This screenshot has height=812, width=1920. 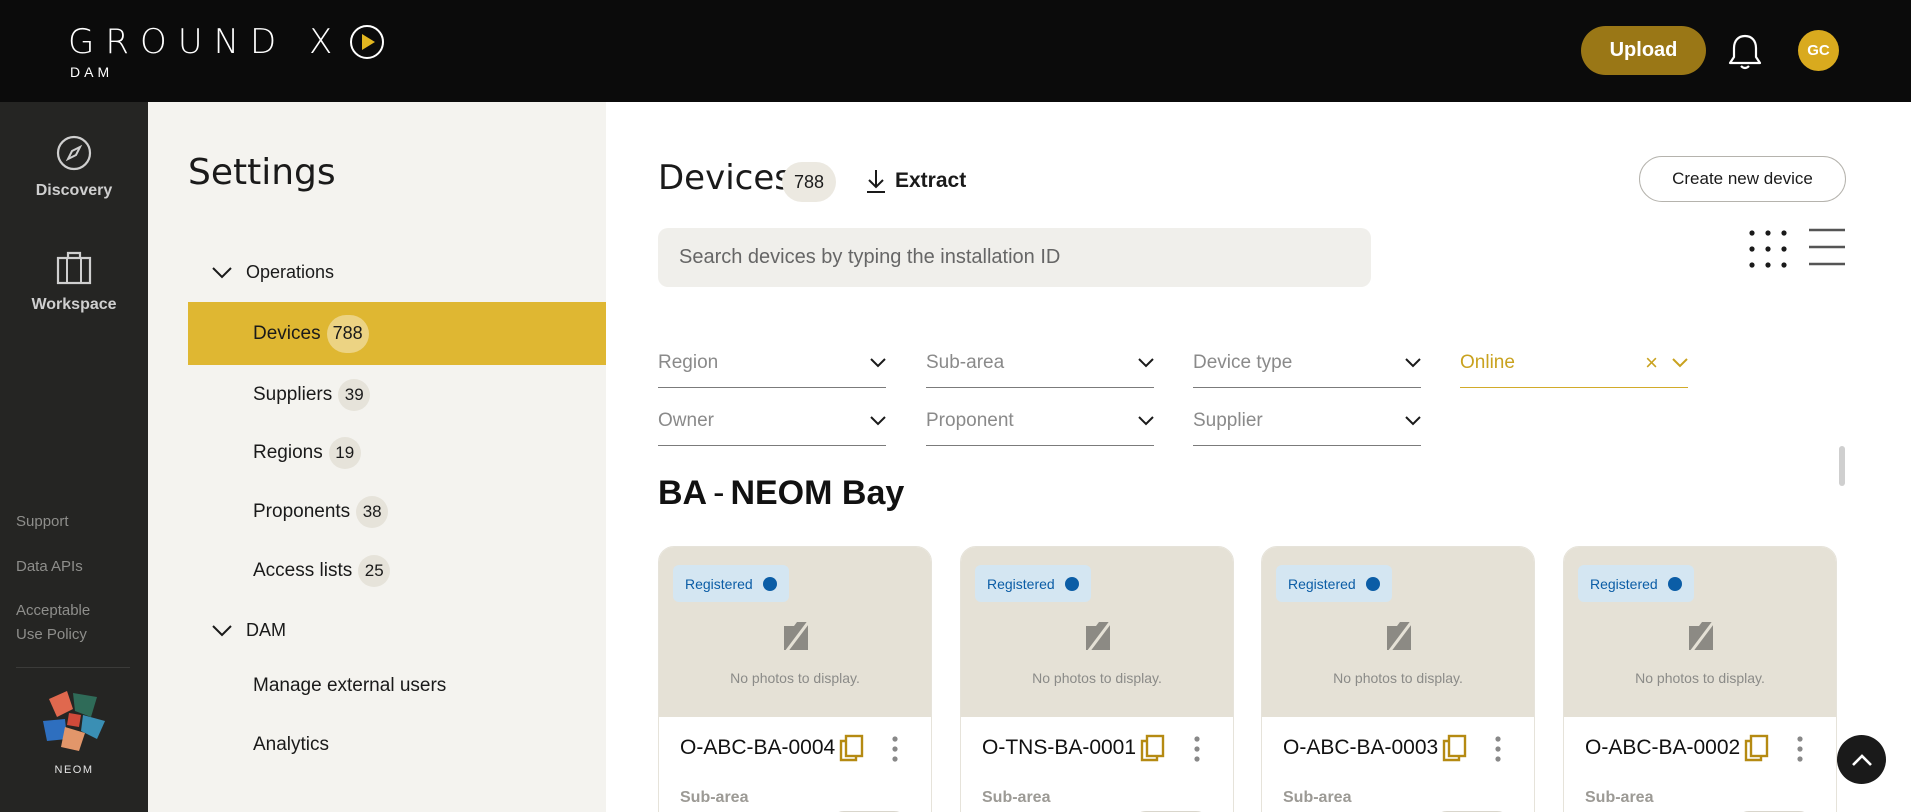 I want to click on nav-item-devices: Devices 788, so click(x=397, y=333).